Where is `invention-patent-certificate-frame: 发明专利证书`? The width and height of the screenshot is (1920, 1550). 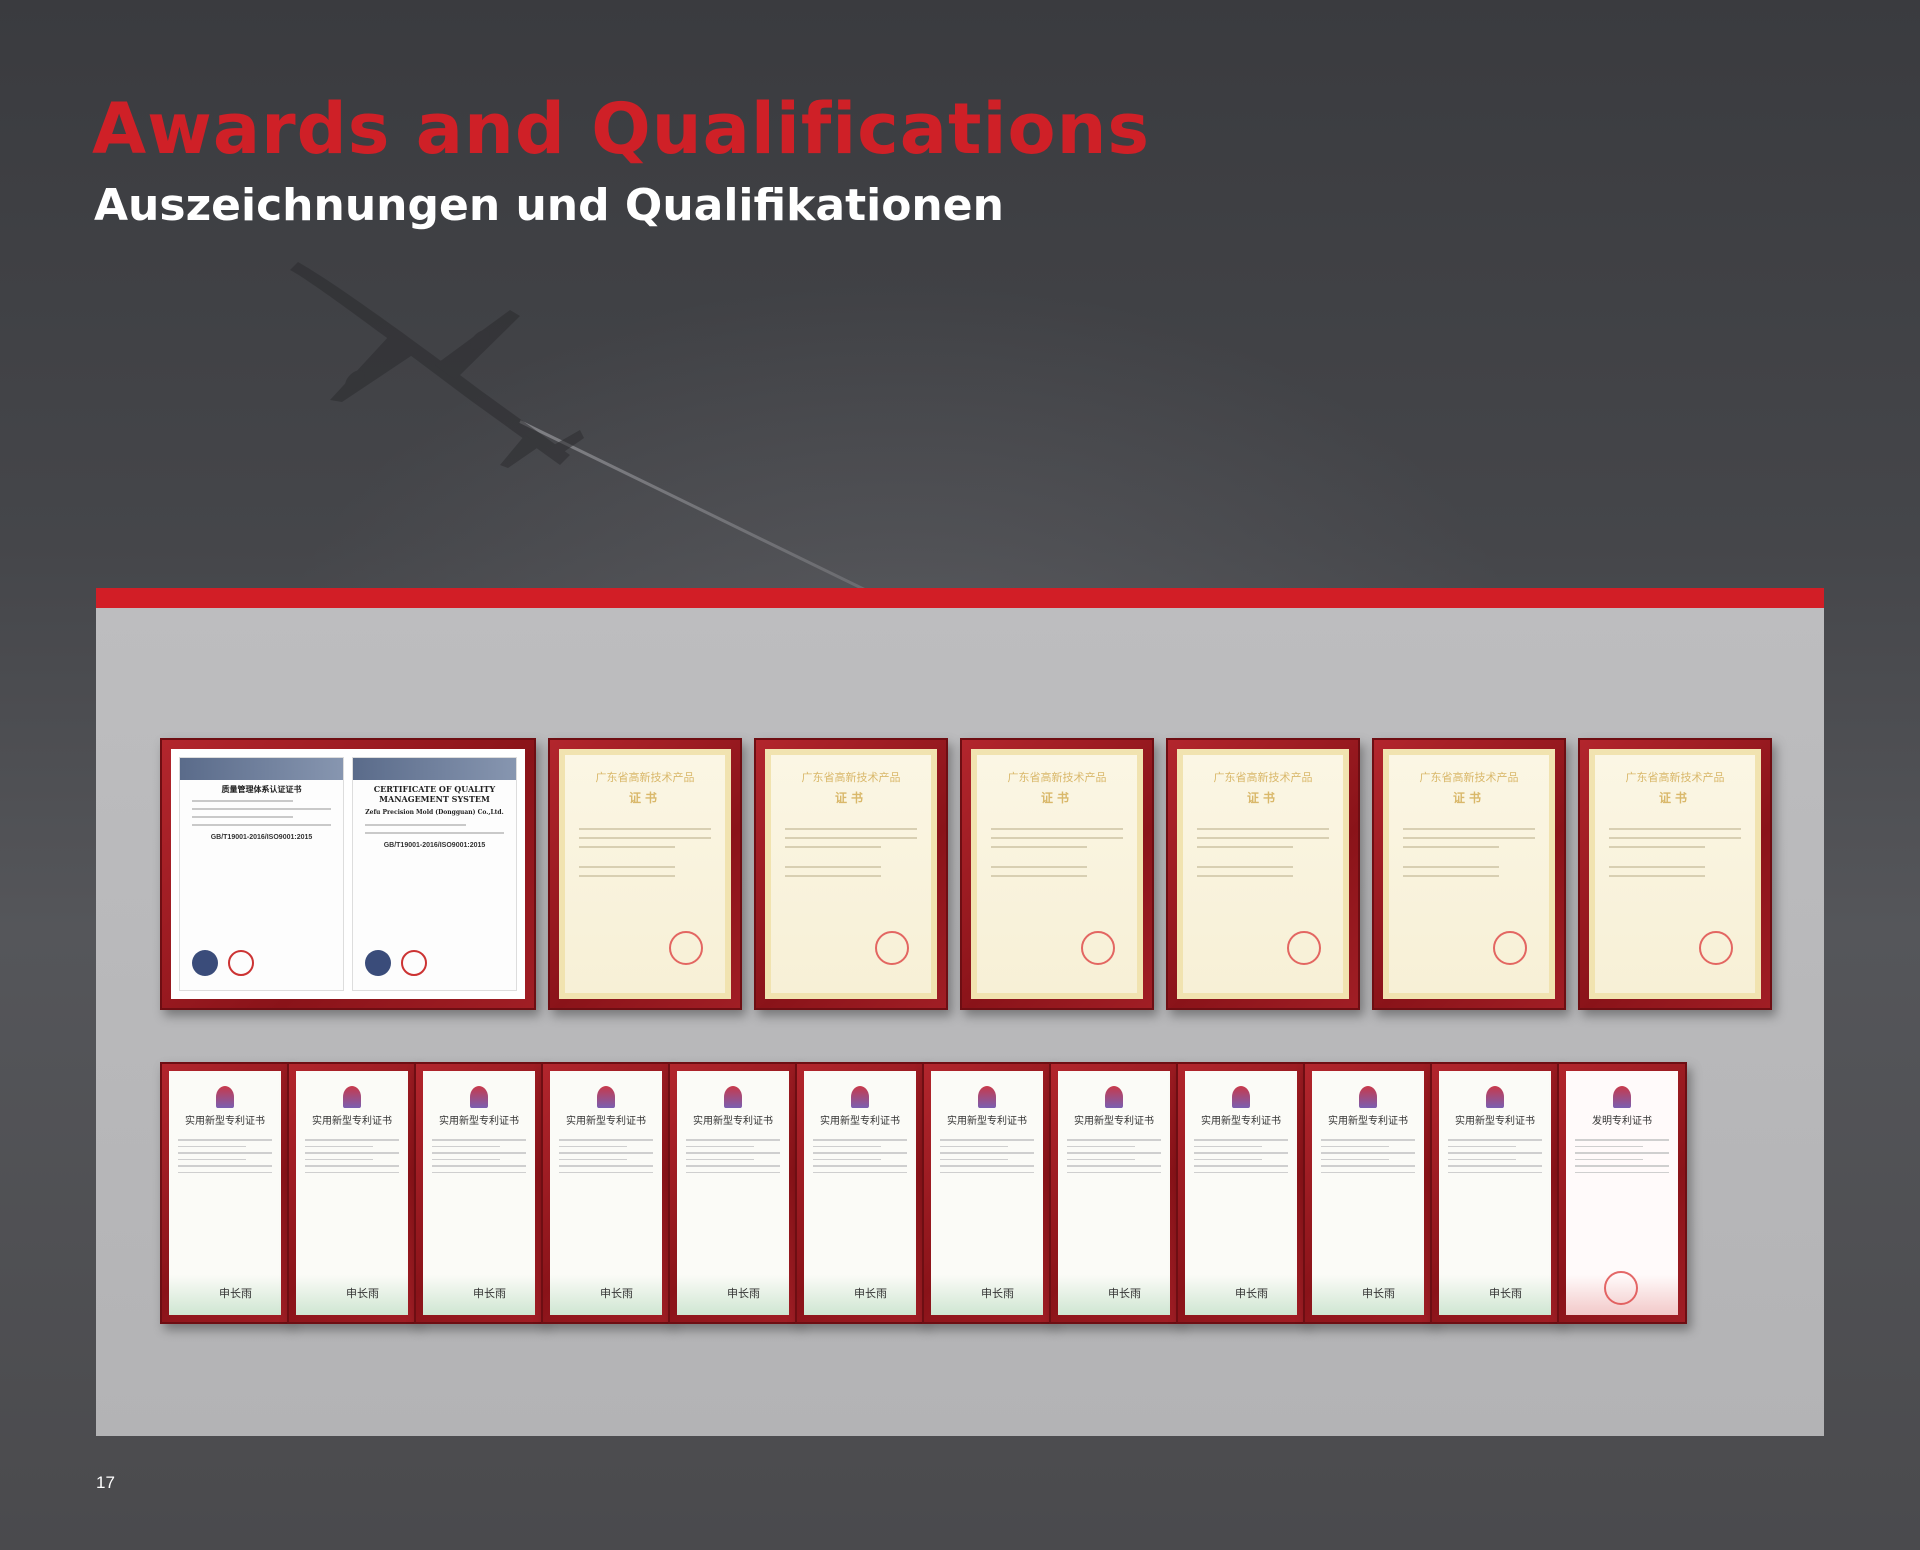 invention-patent-certificate-frame: 发明专利证书 is located at coordinates (1622, 1193).